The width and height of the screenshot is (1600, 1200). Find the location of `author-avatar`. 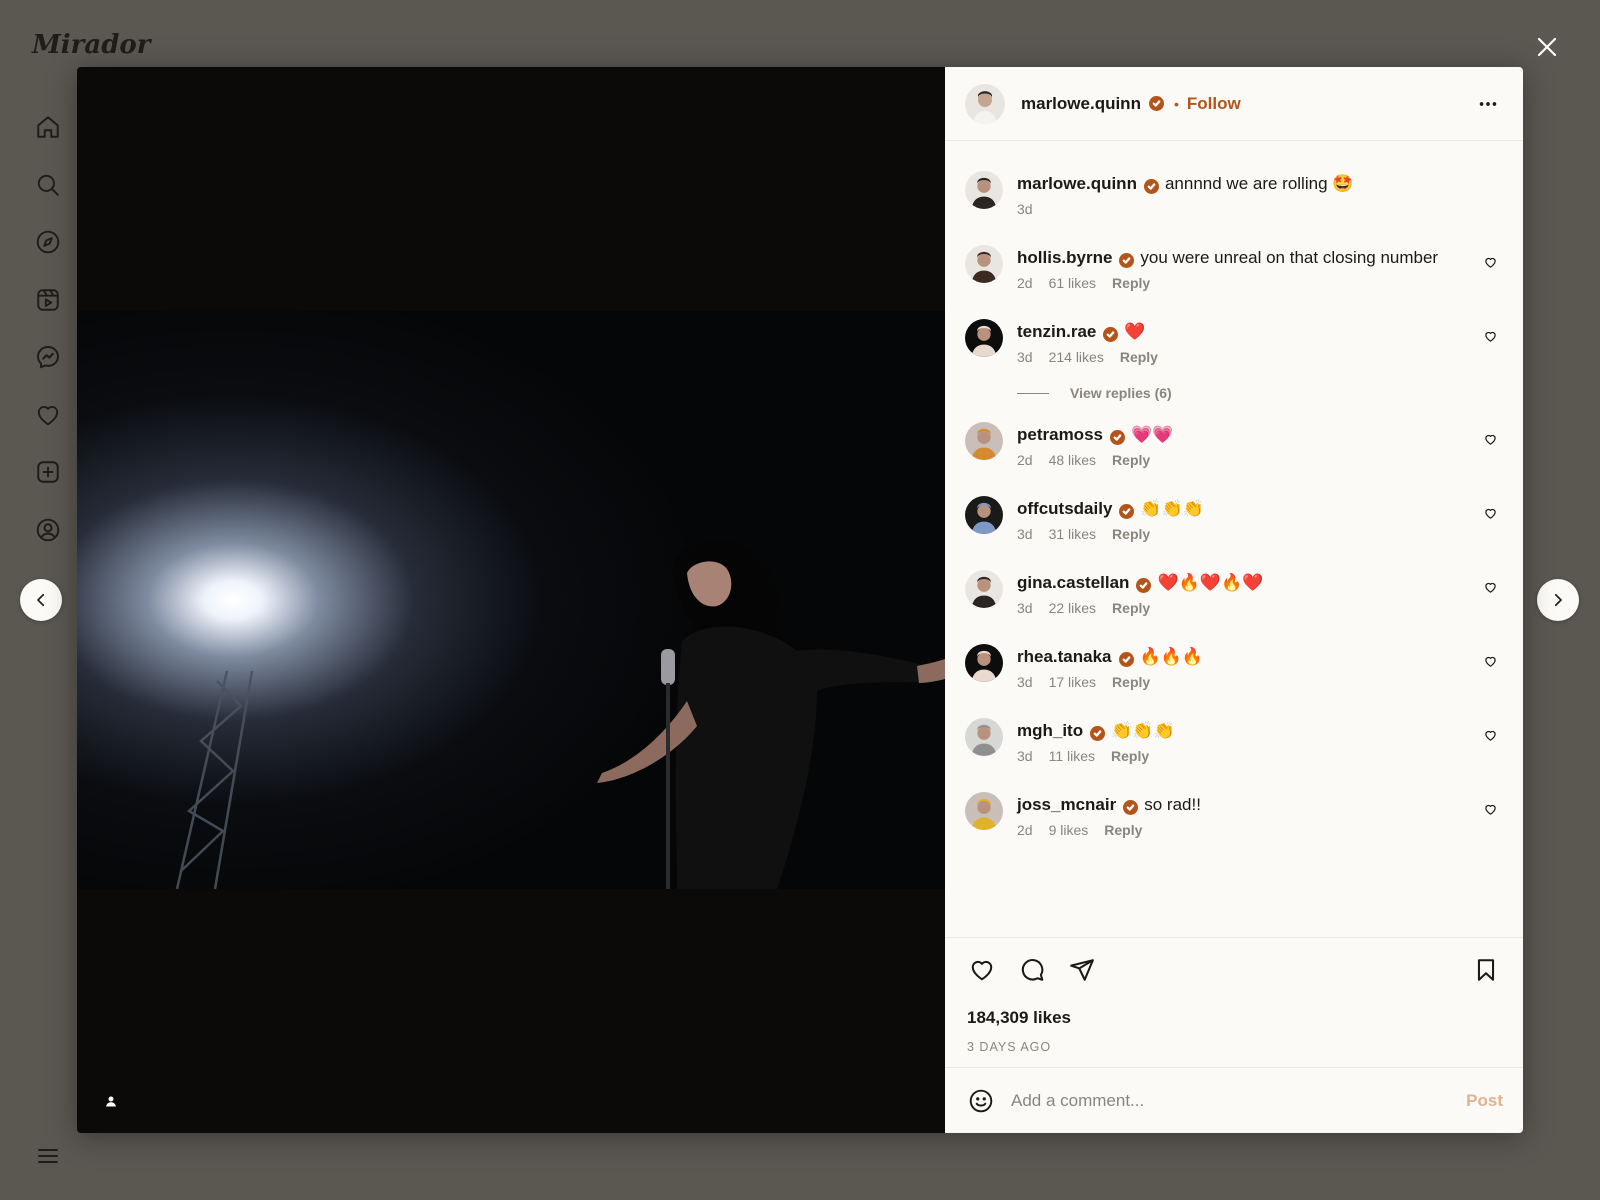

author-avatar is located at coordinates (985, 103).